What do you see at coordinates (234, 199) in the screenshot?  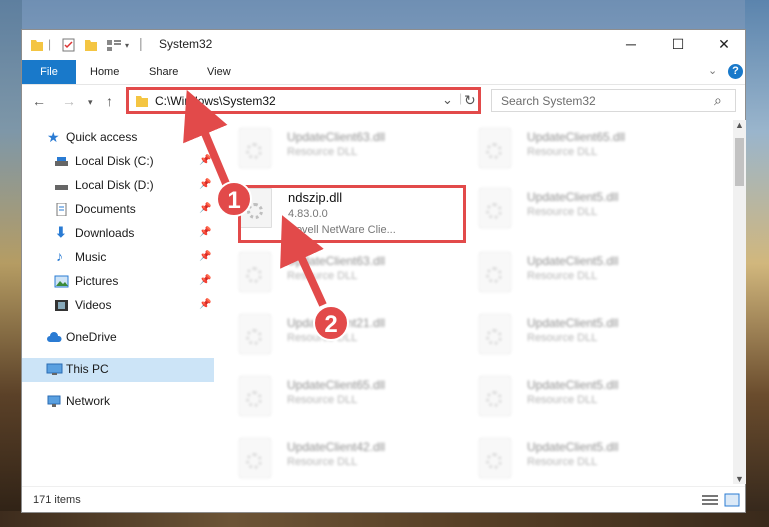 I see `step-badge-1: 1` at bounding box center [234, 199].